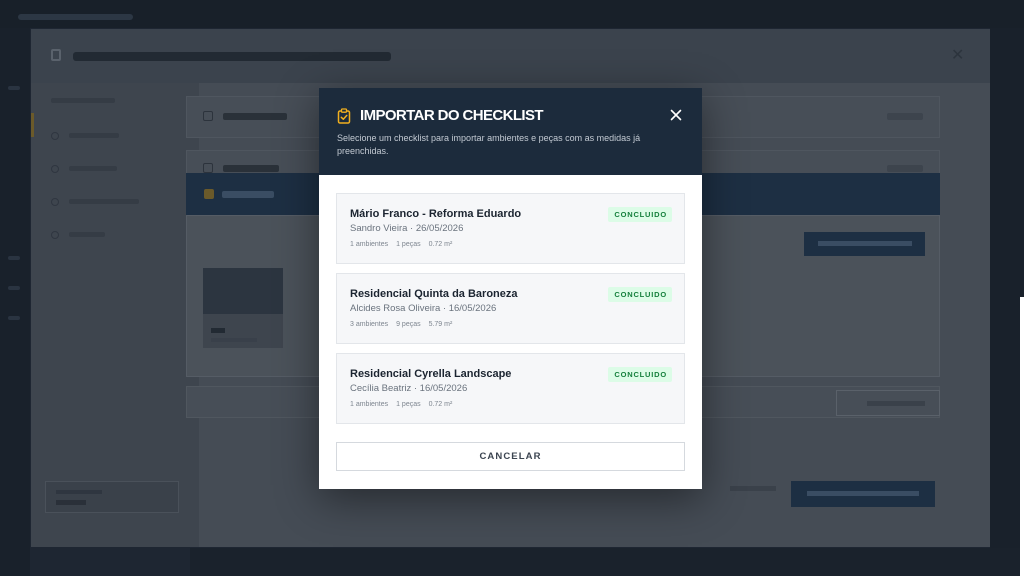  I want to click on checklist-stats: 3 ambientes 9 peças 5.79 m², so click(404, 324).